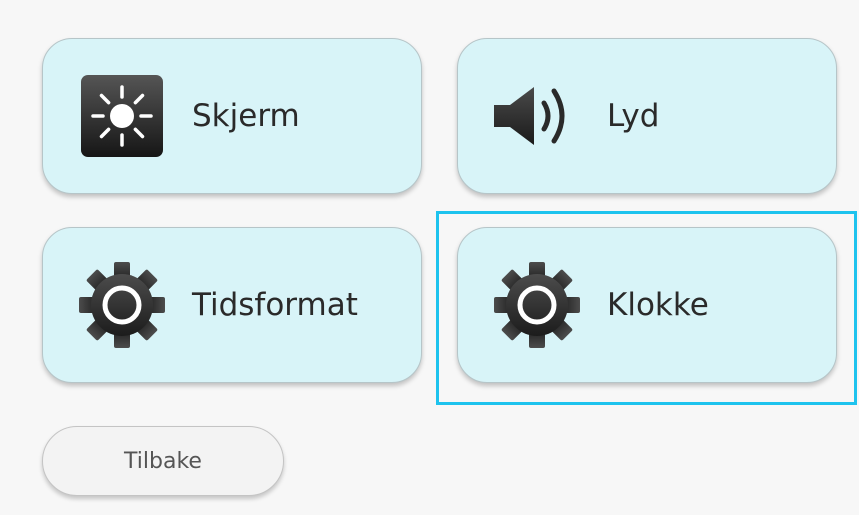 The width and height of the screenshot is (859, 515). Describe the element at coordinates (633, 116) in the screenshot. I see `tile-label: Lyd` at that location.